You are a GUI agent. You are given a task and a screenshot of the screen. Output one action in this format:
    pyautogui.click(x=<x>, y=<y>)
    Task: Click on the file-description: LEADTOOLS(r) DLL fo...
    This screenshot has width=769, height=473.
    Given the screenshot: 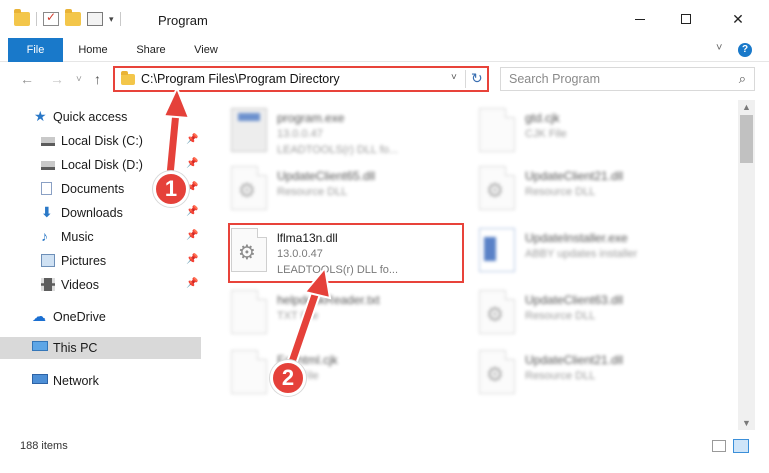 What is the action you would take?
    pyautogui.click(x=338, y=150)
    